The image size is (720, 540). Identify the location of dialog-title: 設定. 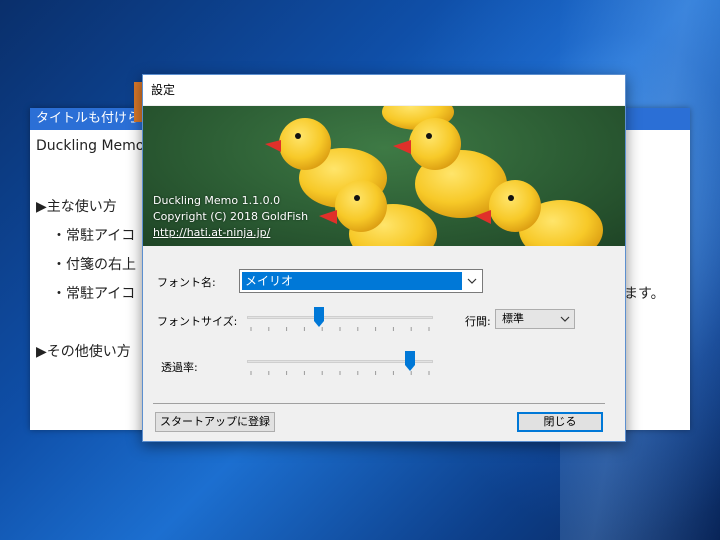
(384, 90).